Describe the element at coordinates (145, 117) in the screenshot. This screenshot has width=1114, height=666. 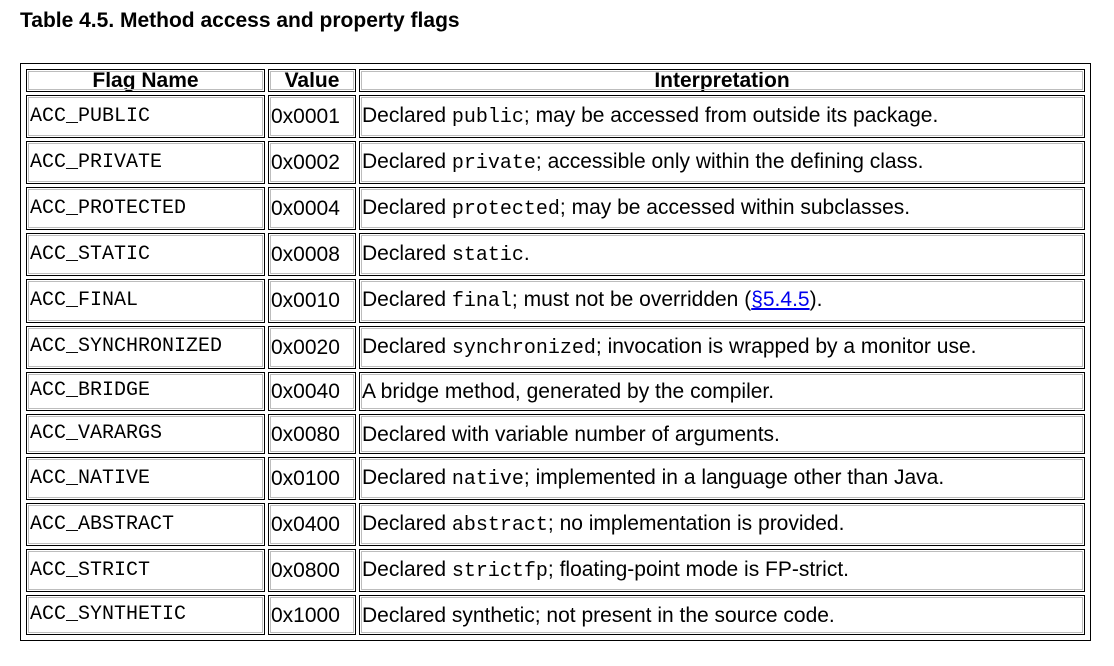
I see `flag-name-cell: ACC_PUBLIC` at that location.